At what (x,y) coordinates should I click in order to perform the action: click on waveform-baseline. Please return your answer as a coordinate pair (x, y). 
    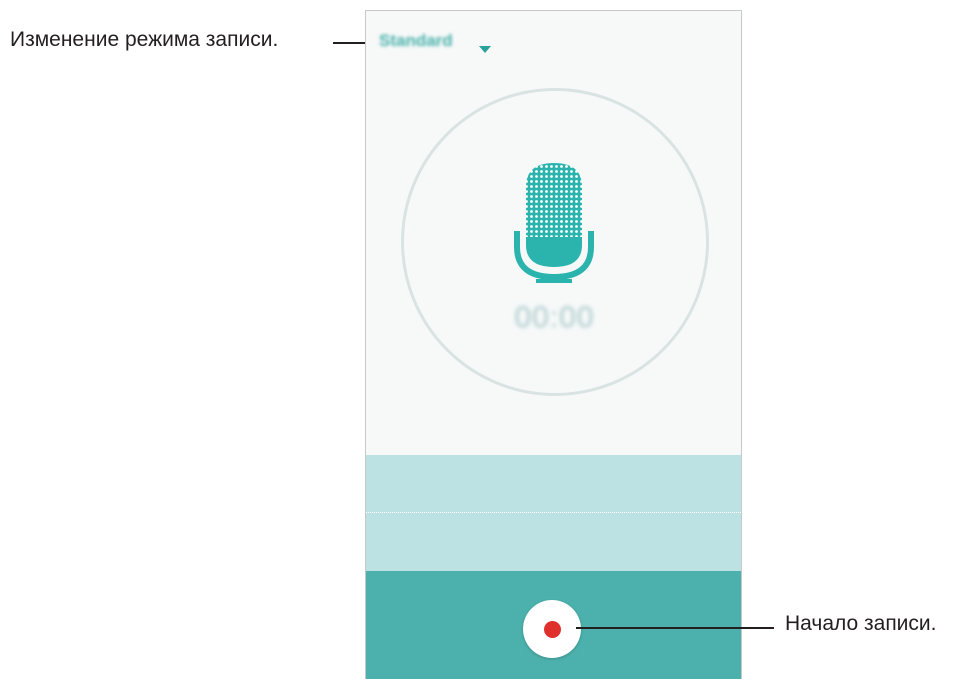
    Looking at the image, I should click on (553, 512).